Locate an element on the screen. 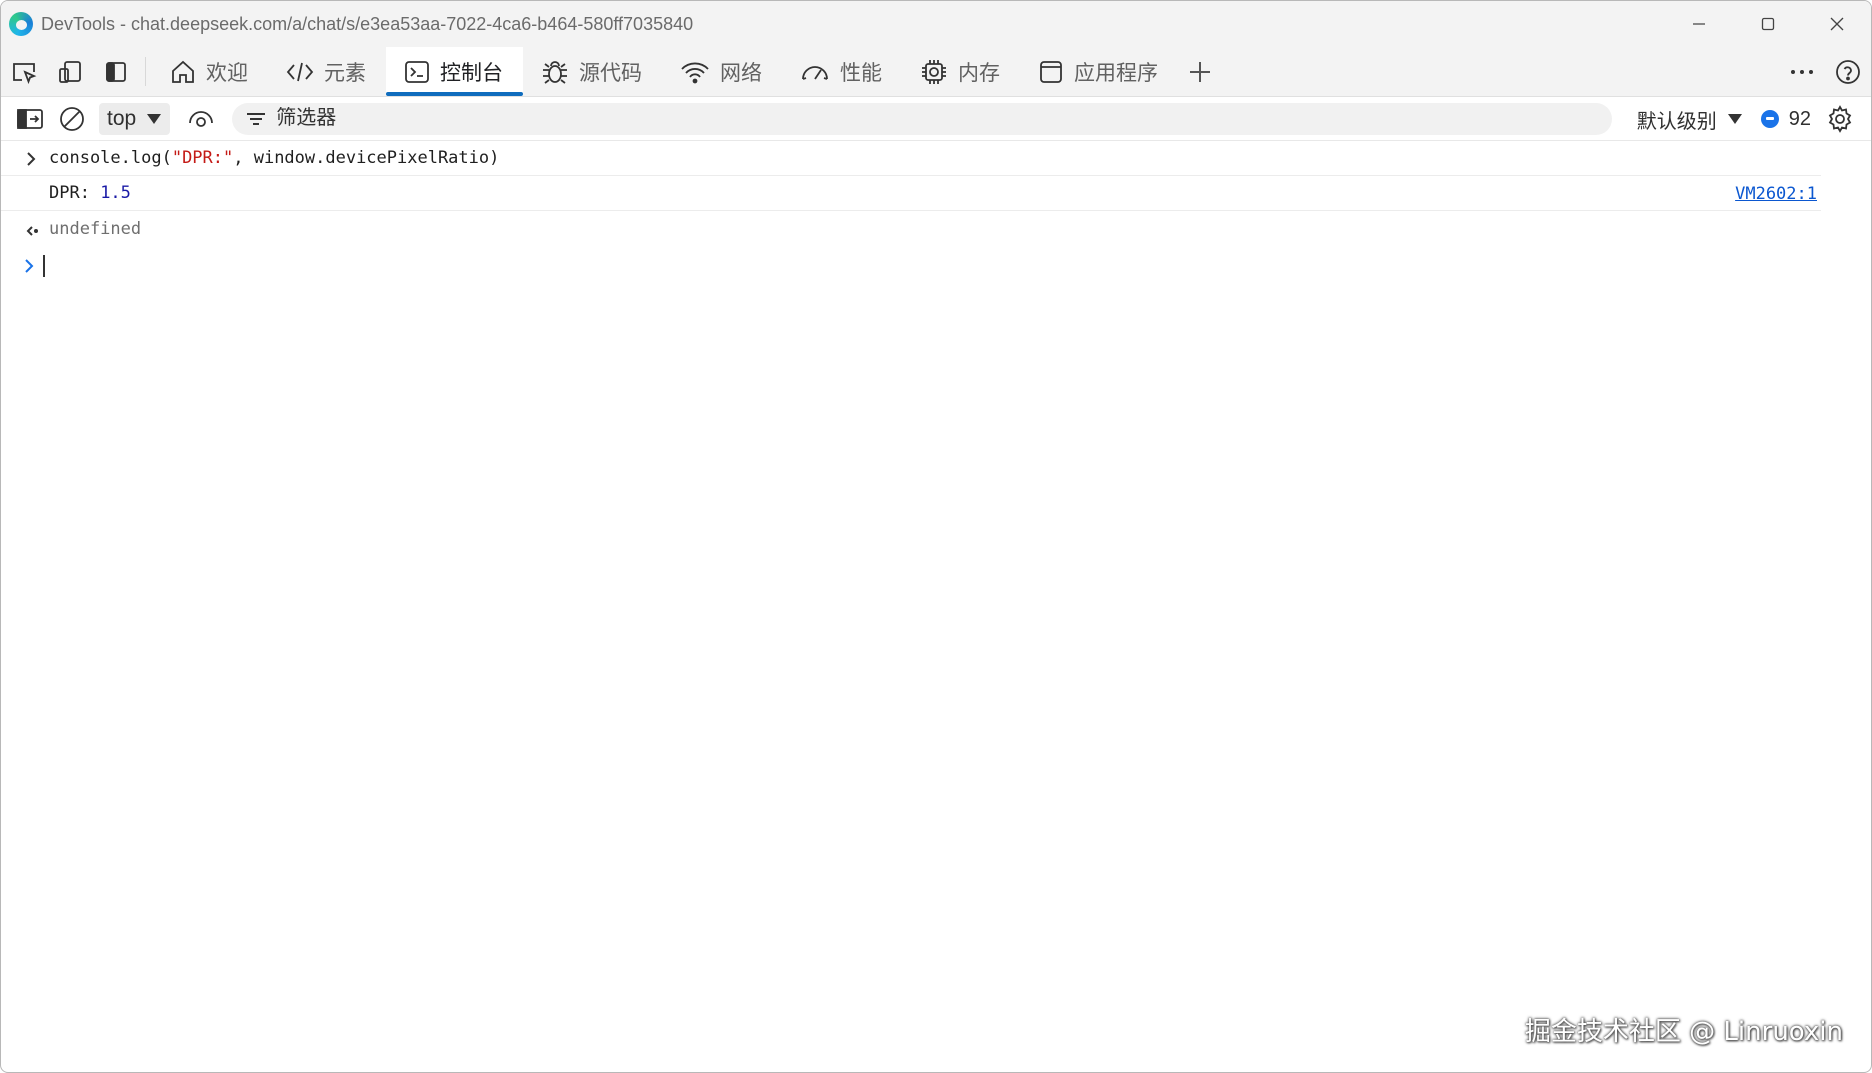  eye-icon is located at coordinates (201, 118).